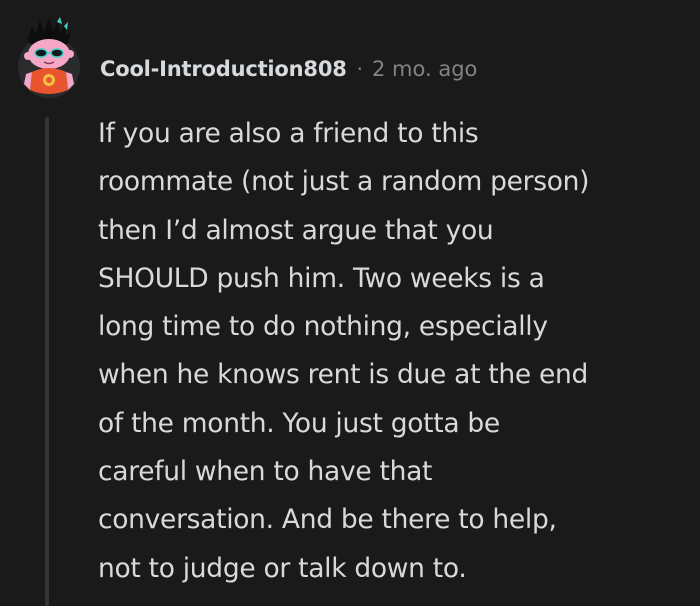  Describe the element at coordinates (288, 133) in the screenshot. I see `comment-body-line: If you are also a friend to this` at that location.